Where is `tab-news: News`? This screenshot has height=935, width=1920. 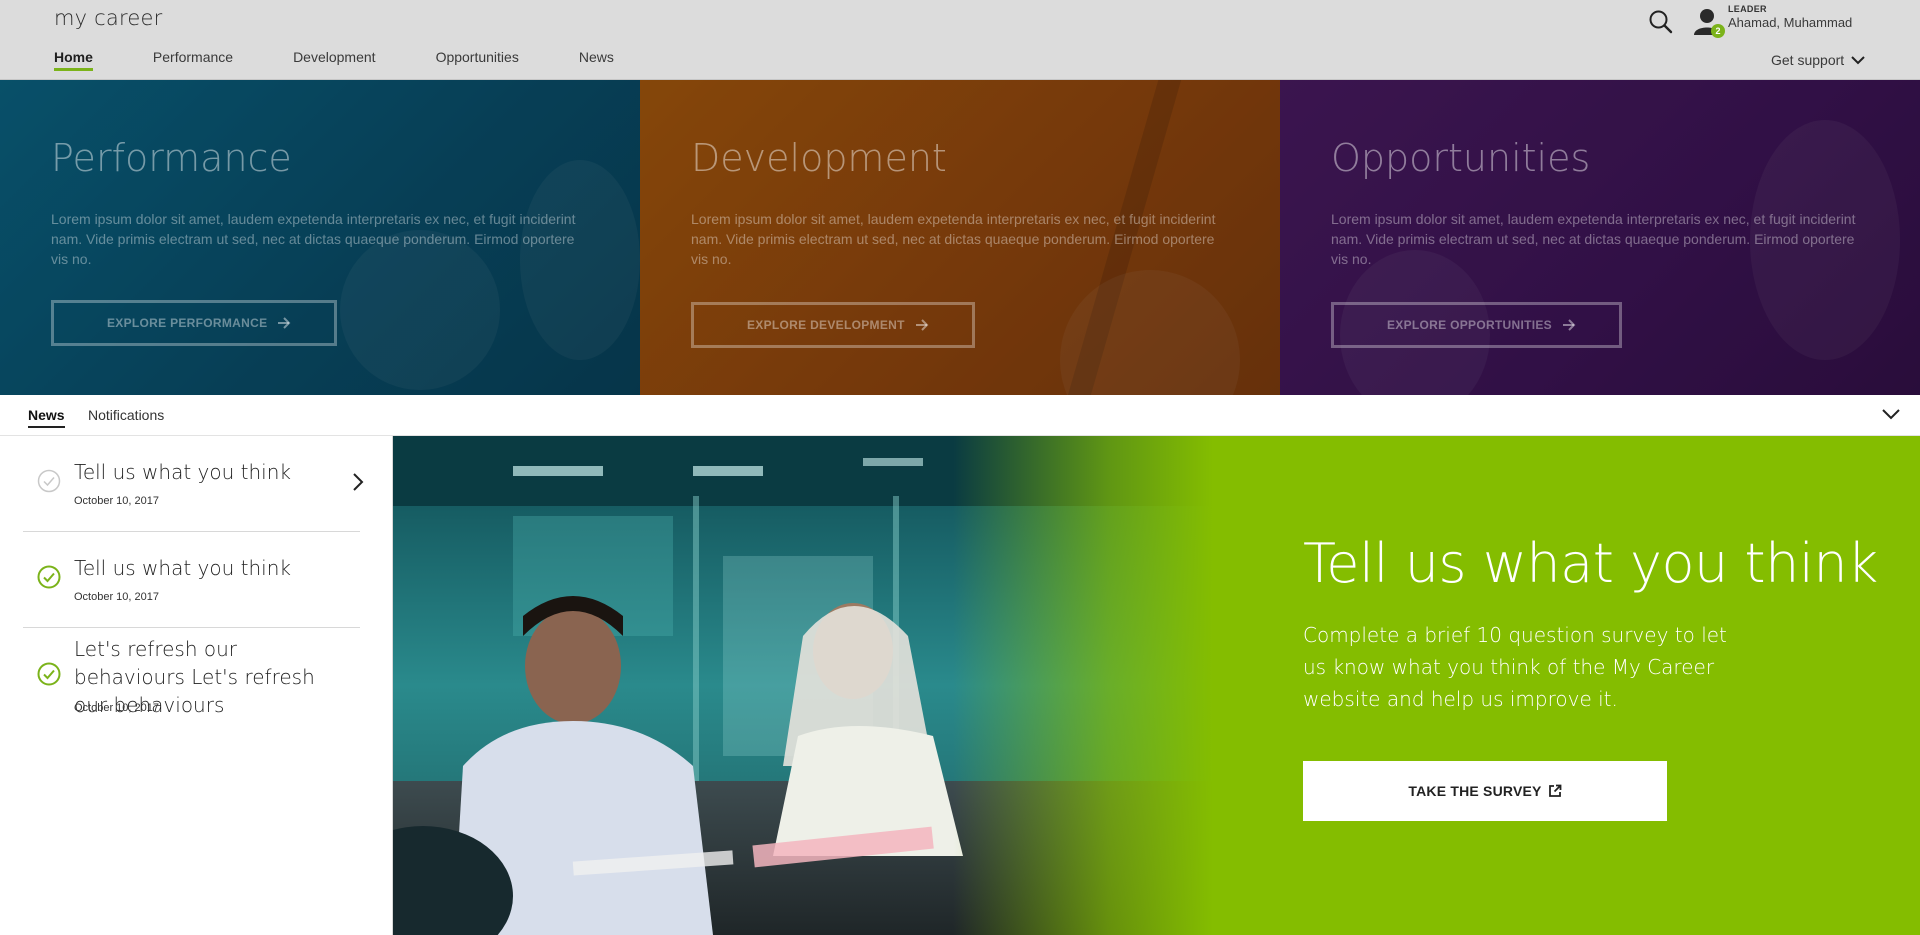 tab-news: News is located at coordinates (46, 417).